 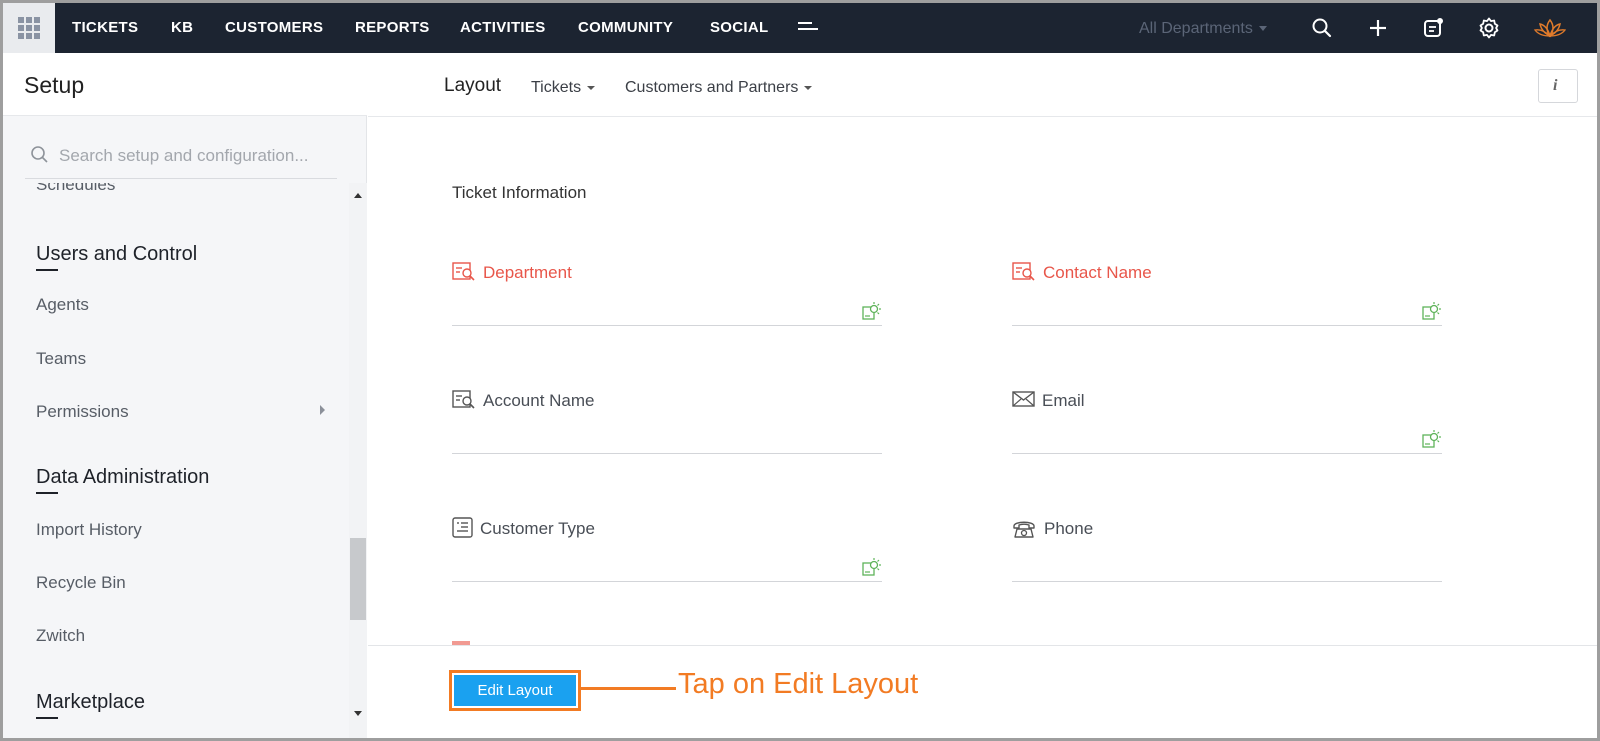 What do you see at coordinates (539, 400) in the screenshot?
I see `field-label: Account Name` at bounding box center [539, 400].